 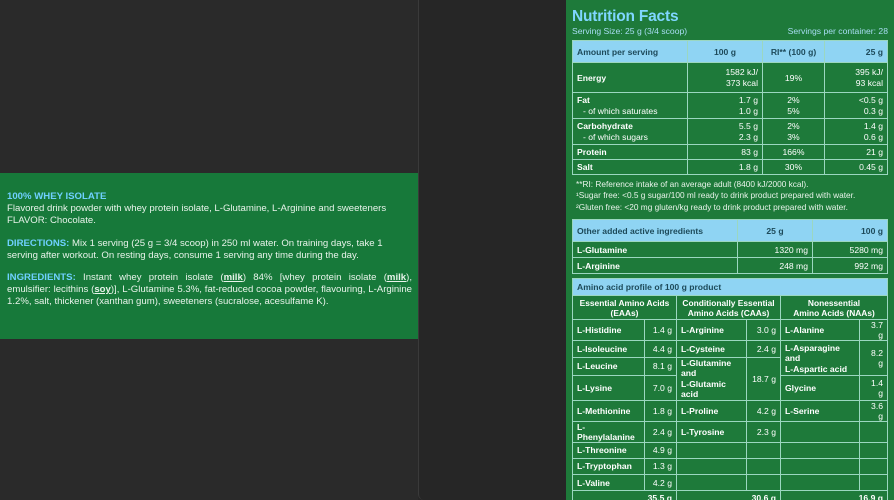 What do you see at coordinates (748, 100) in the screenshot?
I see `value: 1.7 g` at bounding box center [748, 100].